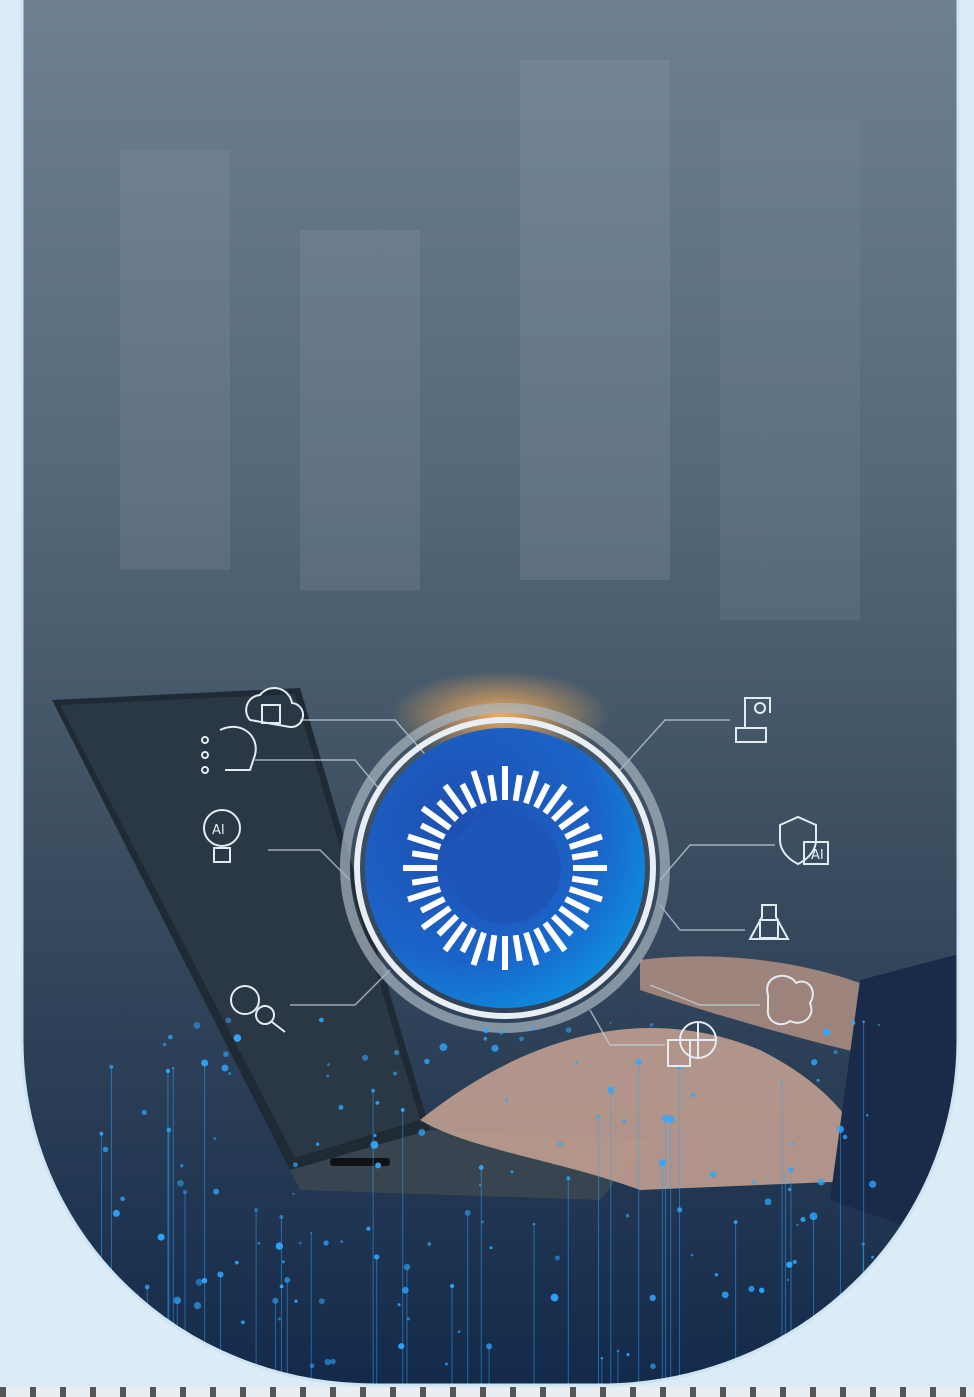 This screenshot has height=1397, width=974. Describe the element at coordinates (817, 855) in the screenshot. I see `ai-badge-label: AI` at that location.